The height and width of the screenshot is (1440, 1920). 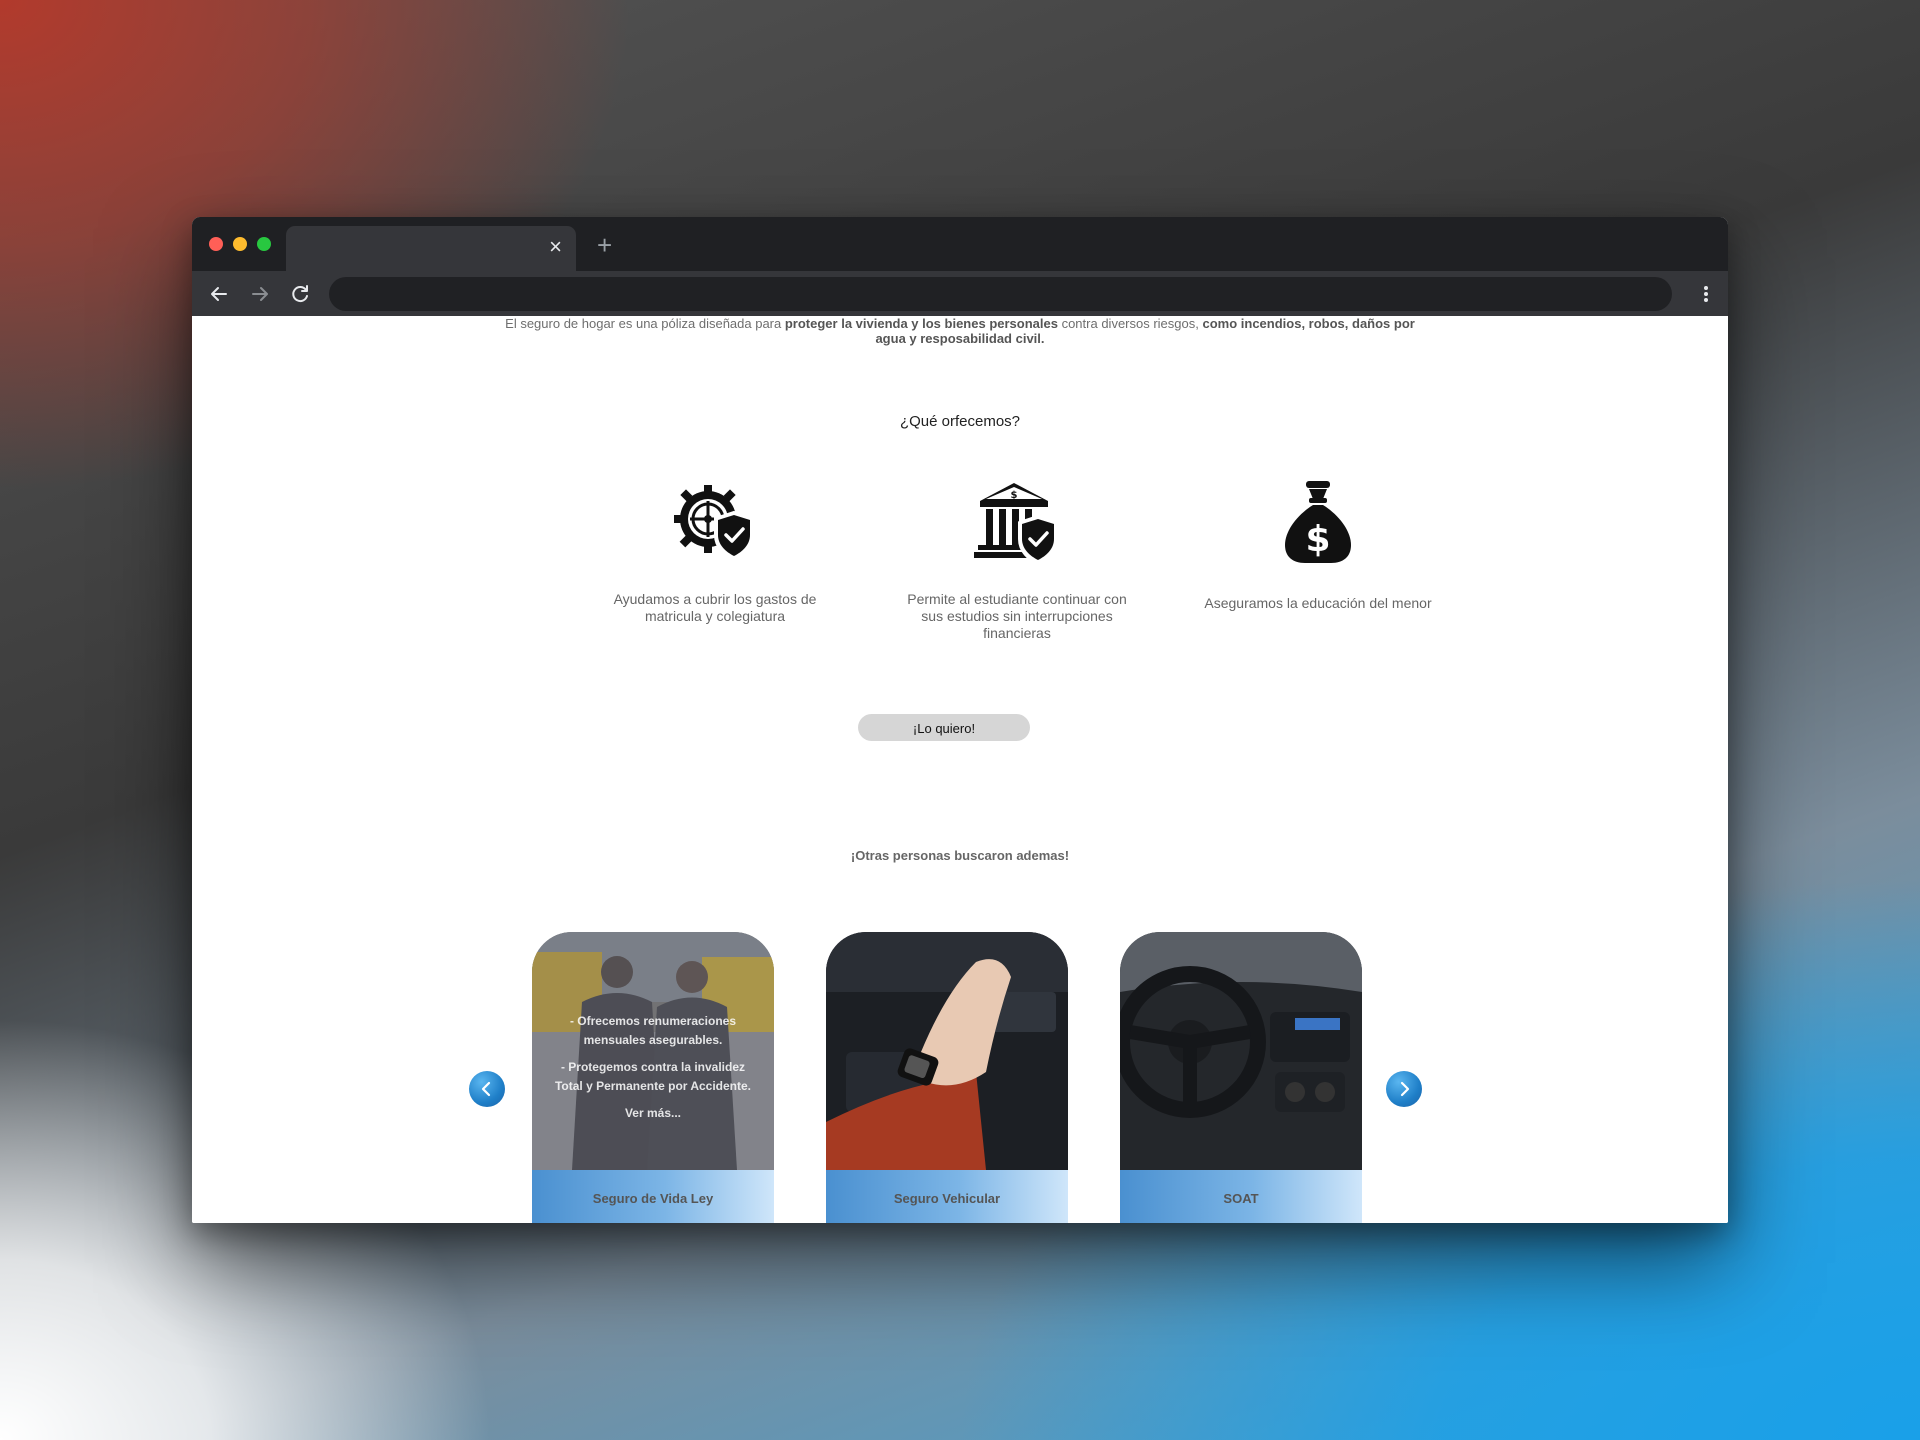 What do you see at coordinates (960, 244) in the screenshot?
I see `browser-titlebar: × +` at bounding box center [960, 244].